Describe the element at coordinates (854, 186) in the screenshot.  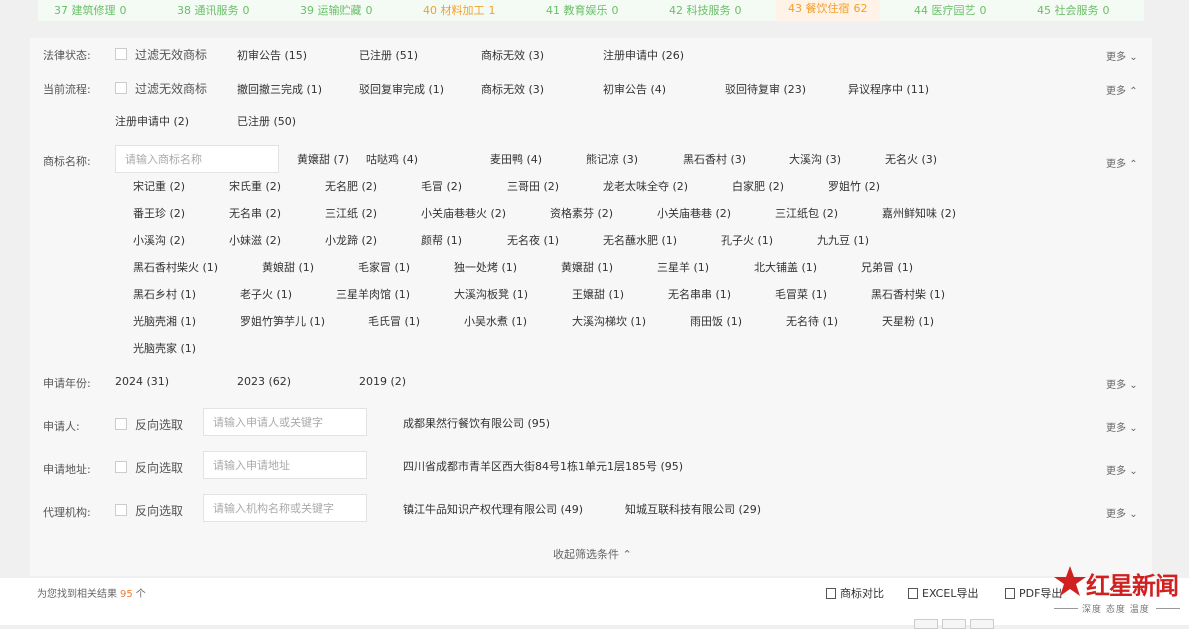
I see `trademark-name-option: 罗姐竹 (2)` at that location.